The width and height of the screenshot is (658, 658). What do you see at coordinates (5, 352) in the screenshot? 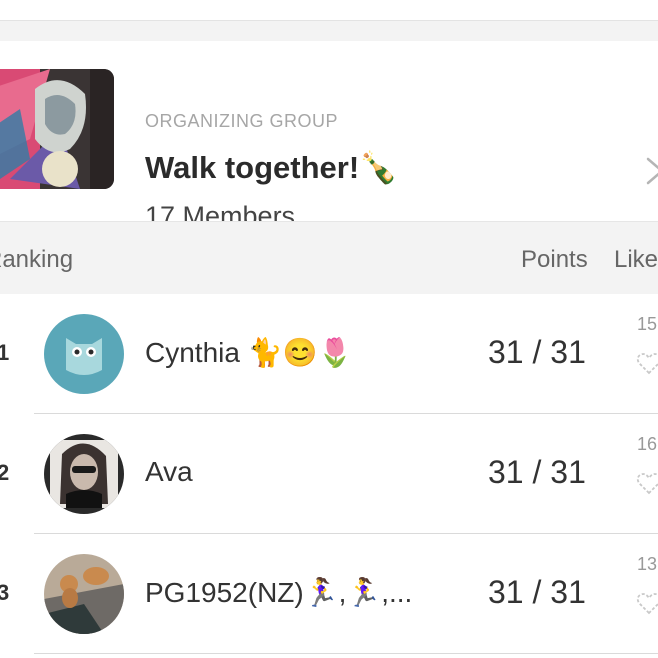
I see `rank-number: 1` at bounding box center [5, 352].